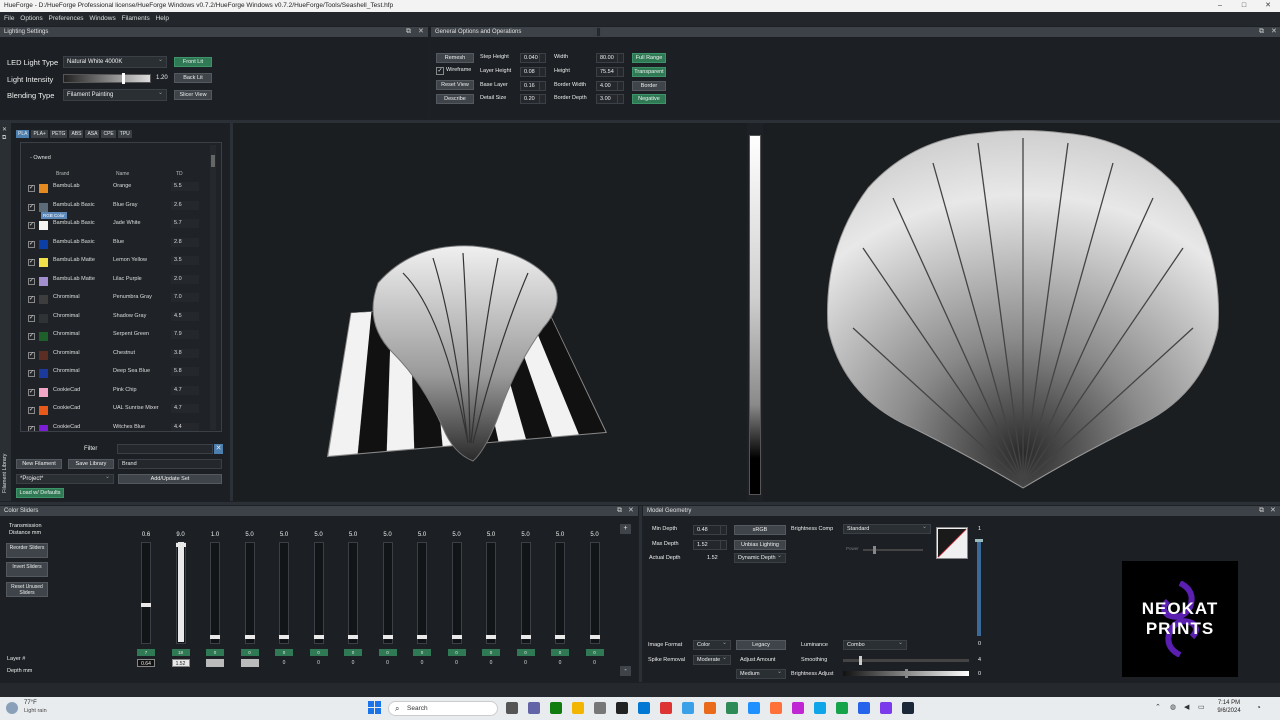 This screenshot has width=1280, height=720. I want to click on adjust-amount-select: Medium, so click(761, 673).